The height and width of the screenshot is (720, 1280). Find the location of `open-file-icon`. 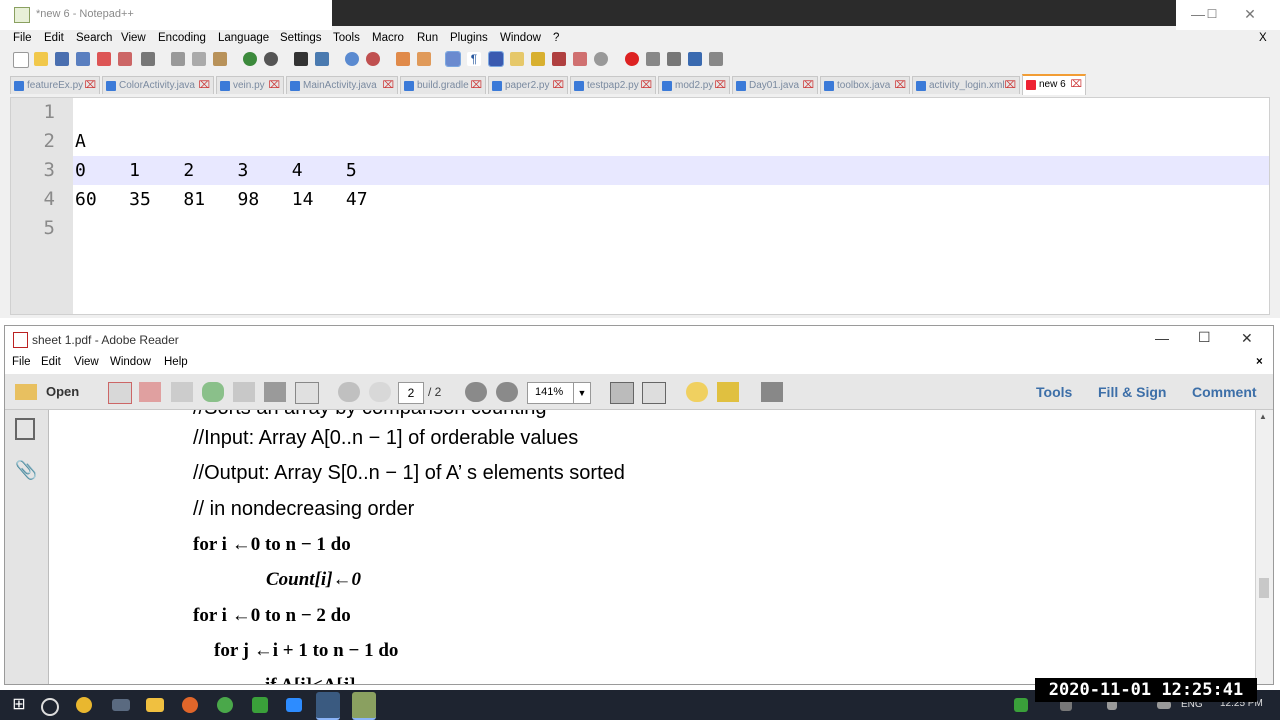

open-file-icon is located at coordinates (41, 59).